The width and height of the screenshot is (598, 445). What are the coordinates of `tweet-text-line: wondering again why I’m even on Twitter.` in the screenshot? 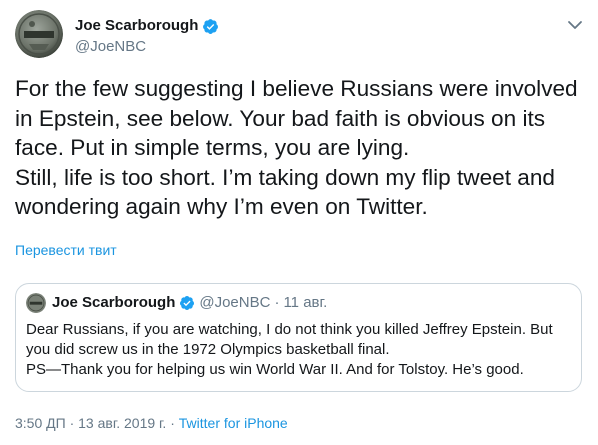 It's located at (221, 206).